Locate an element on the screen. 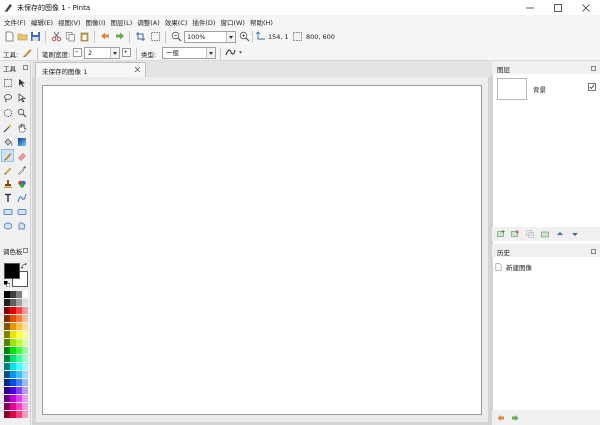  tool-move-selected is located at coordinates (21, 82).